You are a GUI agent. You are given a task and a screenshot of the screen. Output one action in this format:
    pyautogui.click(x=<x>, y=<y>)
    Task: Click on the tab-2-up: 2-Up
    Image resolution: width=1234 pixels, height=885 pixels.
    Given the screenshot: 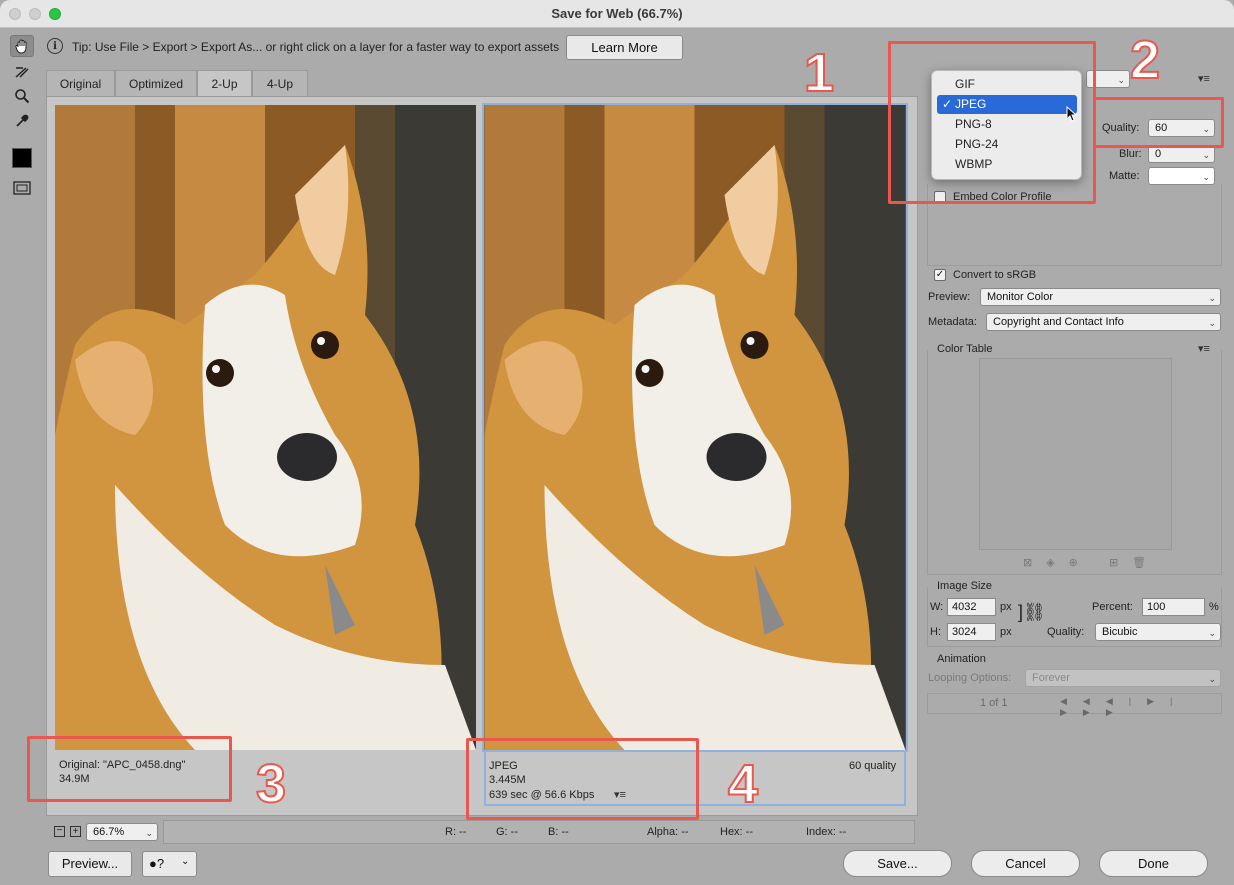 What is the action you would take?
    pyautogui.click(x=224, y=83)
    